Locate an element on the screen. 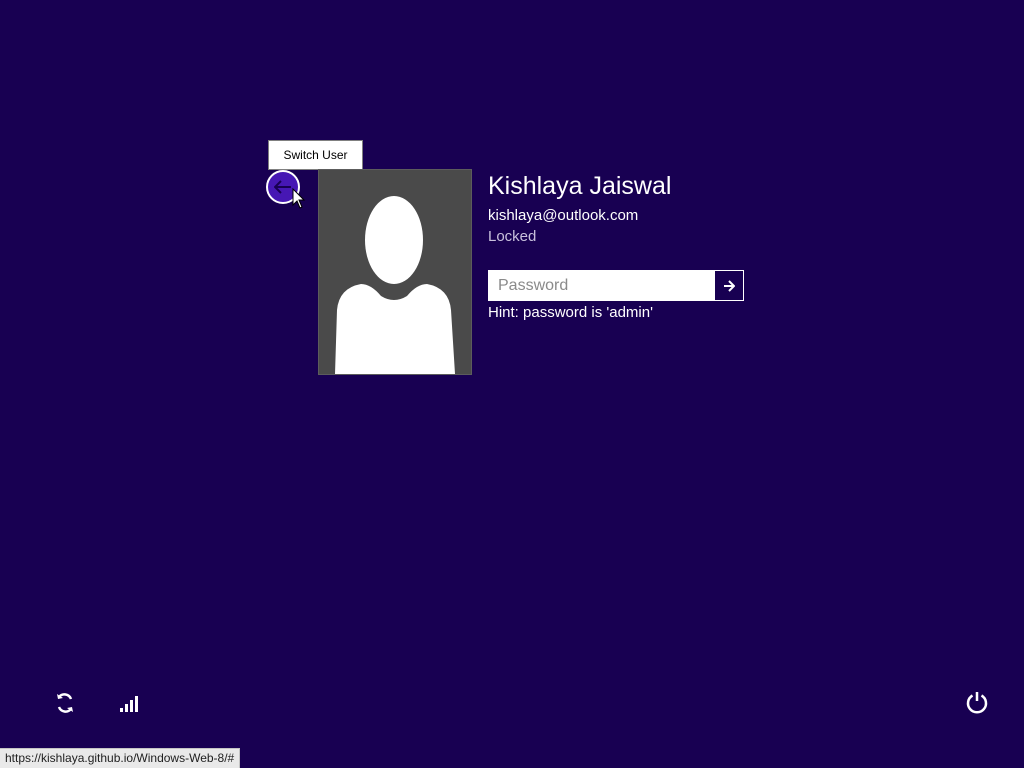  power-button is located at coordinates (977, 702).